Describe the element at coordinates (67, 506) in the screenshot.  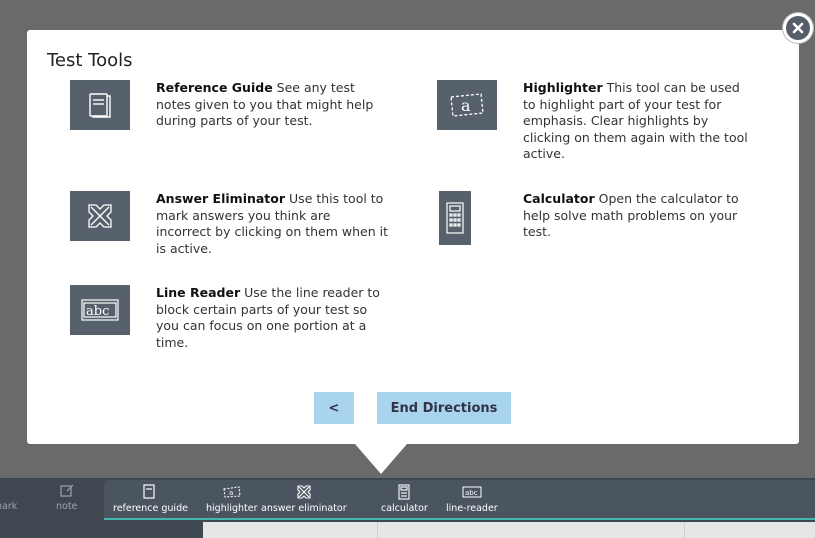
I see `toolbar-item-label: note` at that location.